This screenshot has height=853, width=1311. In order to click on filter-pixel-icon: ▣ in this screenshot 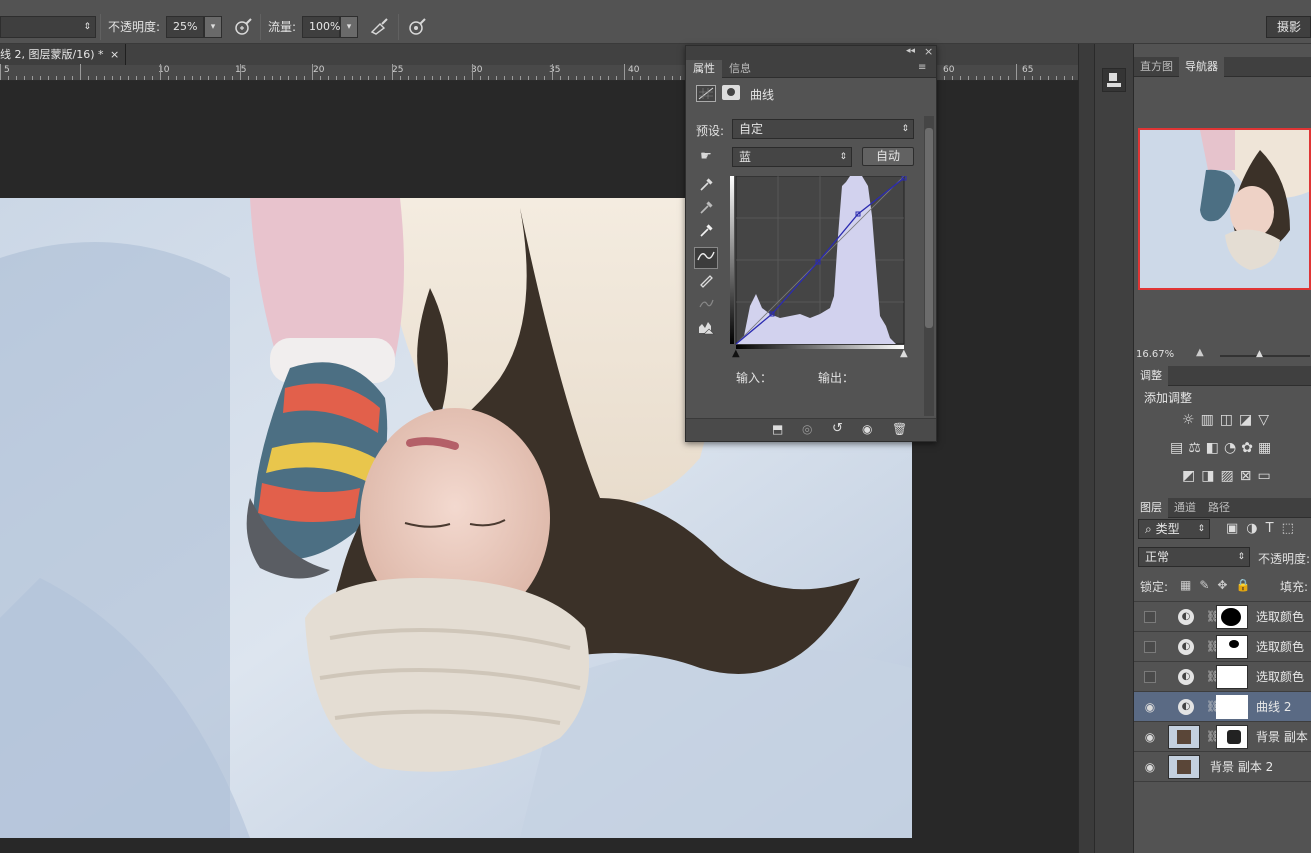, I will do `click(1236, 528)`.